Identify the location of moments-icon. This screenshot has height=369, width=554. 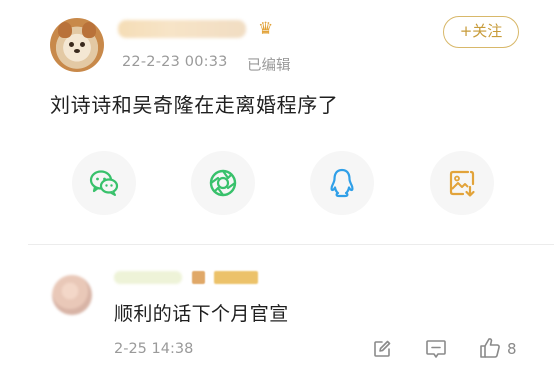
(223, 183).